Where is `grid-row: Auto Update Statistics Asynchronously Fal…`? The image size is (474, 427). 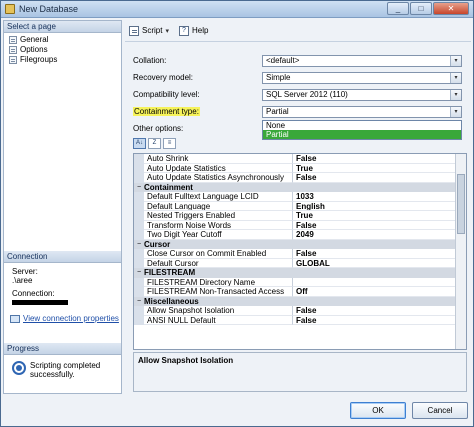 grid-row: Auto Update Statistics Asynchronously Fal… is located at coordinates (300, 178).